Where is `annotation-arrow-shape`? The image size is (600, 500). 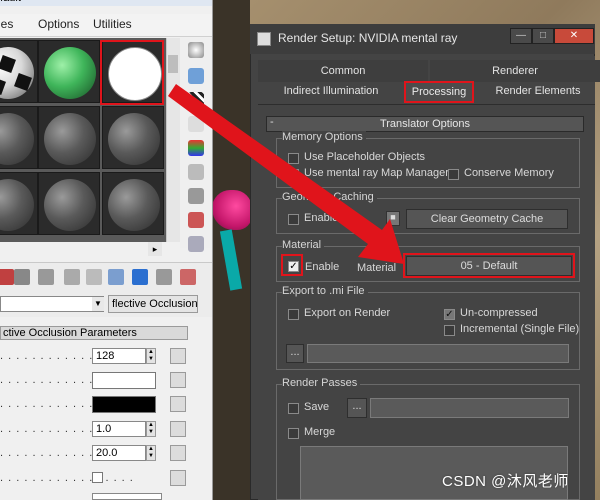 annotation-arrow-shape is located at coordinates (286, 174).